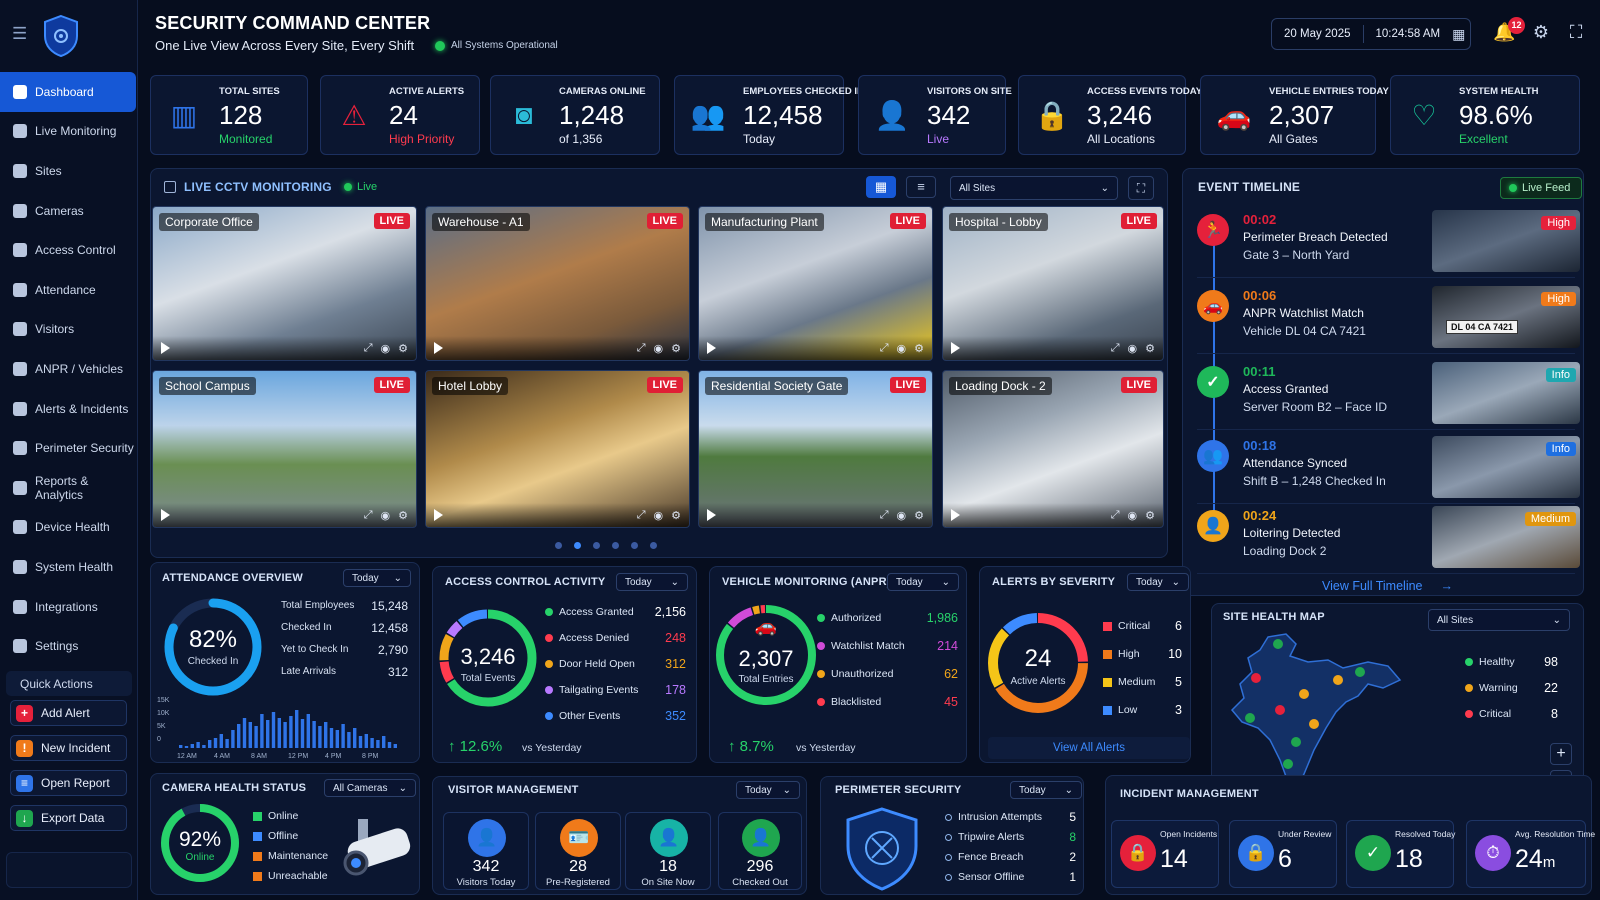 The height and width of the screenshot is (900, 1600). Describe the element at coordinates (69, 171) in the screenshot. I see `sidebar-item-sites: Sites` at that location.